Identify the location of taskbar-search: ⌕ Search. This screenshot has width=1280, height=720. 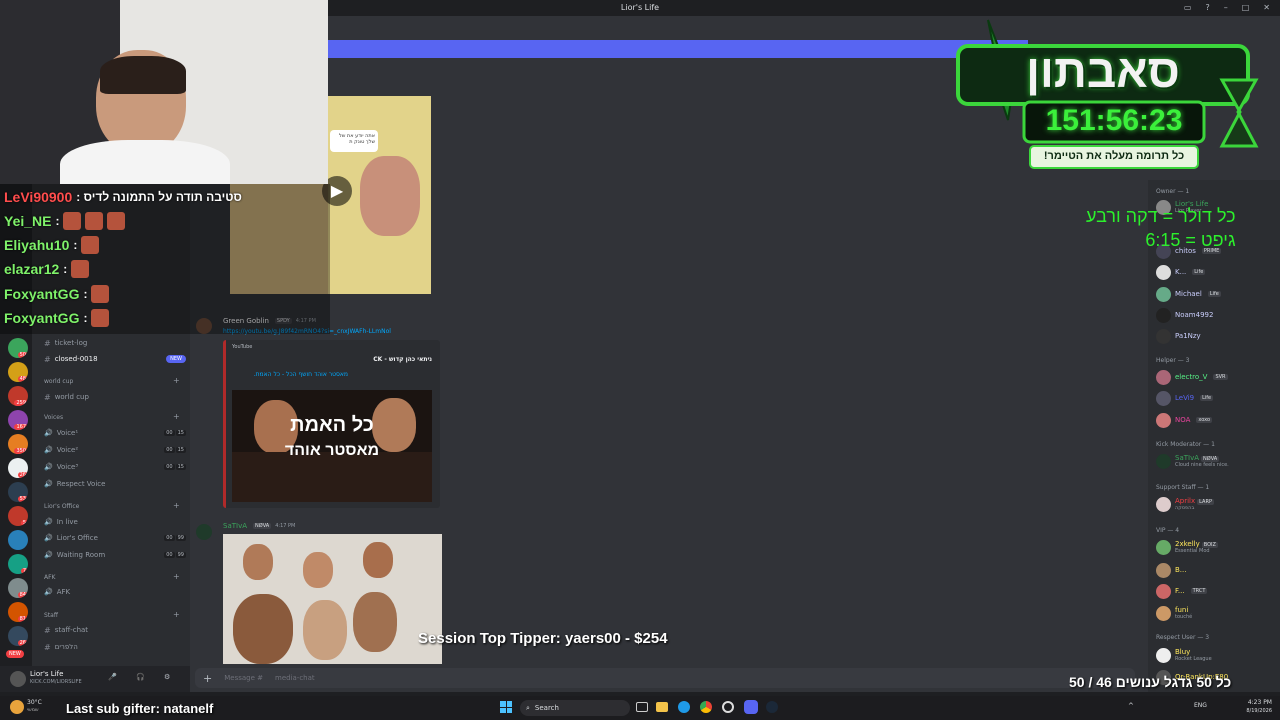
(575, 708).